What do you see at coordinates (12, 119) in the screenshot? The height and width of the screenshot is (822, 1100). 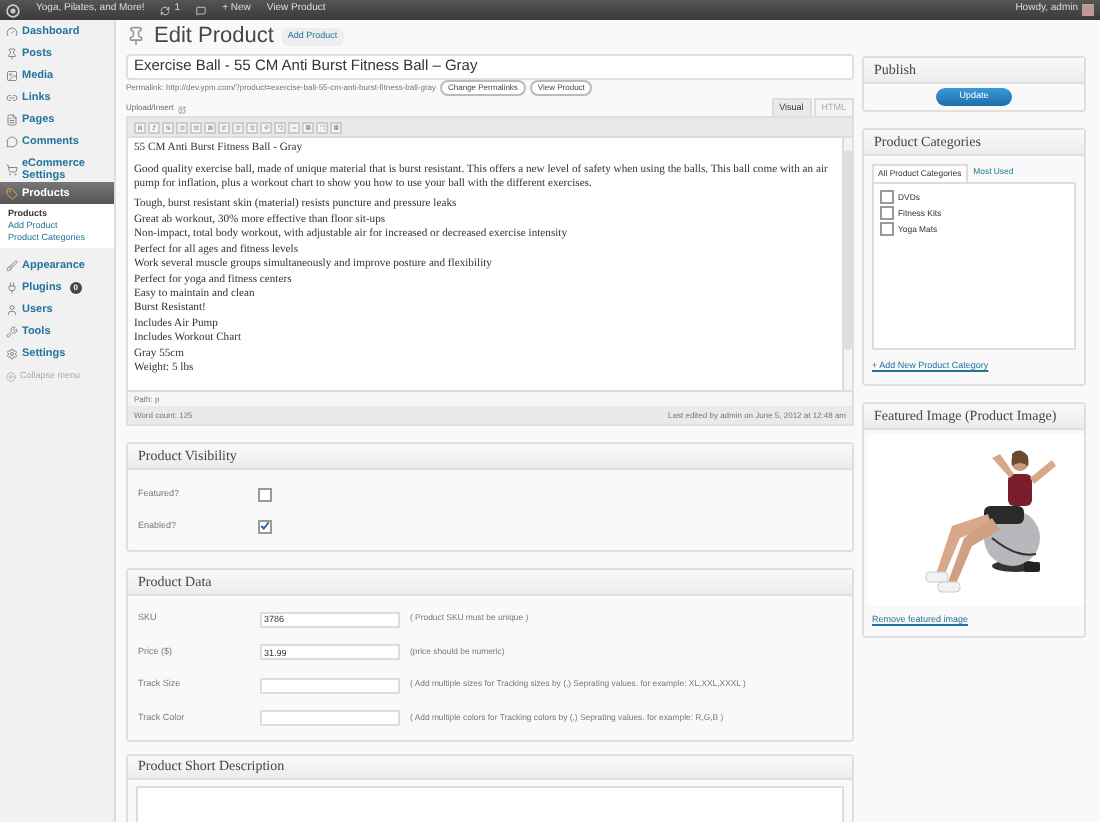 I see `page-icon` at bounding box center [12, 119].